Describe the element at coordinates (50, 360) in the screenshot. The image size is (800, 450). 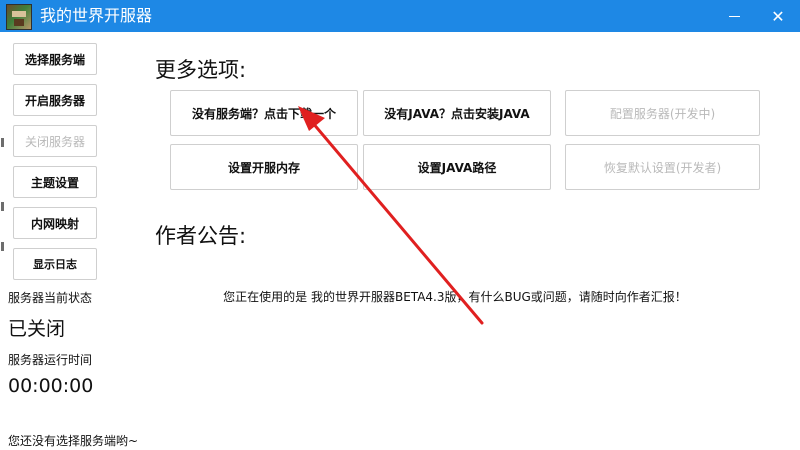
I see `uptime-label: 服务器运行时间` at that location.